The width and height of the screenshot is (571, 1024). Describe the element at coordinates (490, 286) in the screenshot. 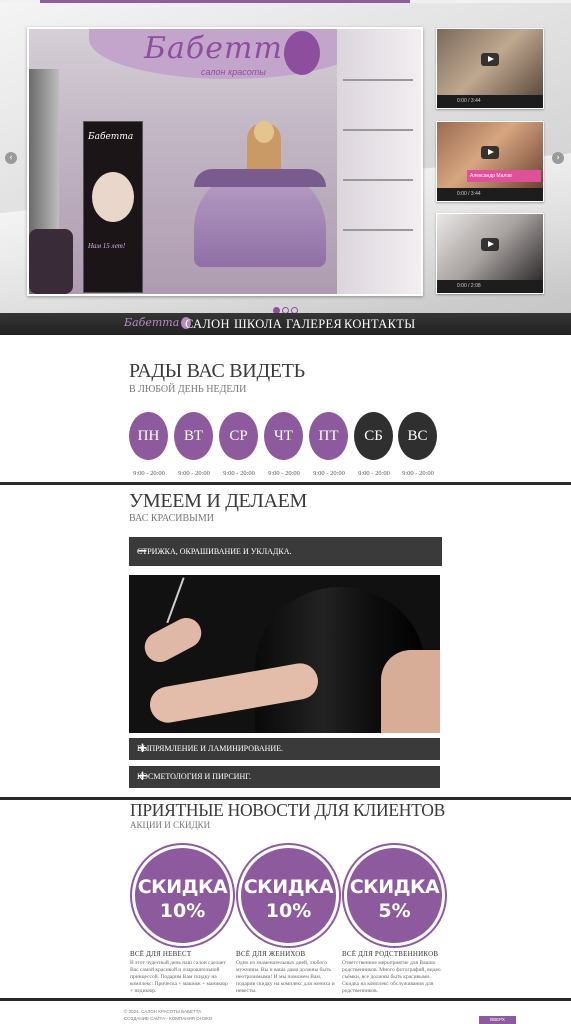

I see `video-controls: 0:00 / 2:08` at that location.